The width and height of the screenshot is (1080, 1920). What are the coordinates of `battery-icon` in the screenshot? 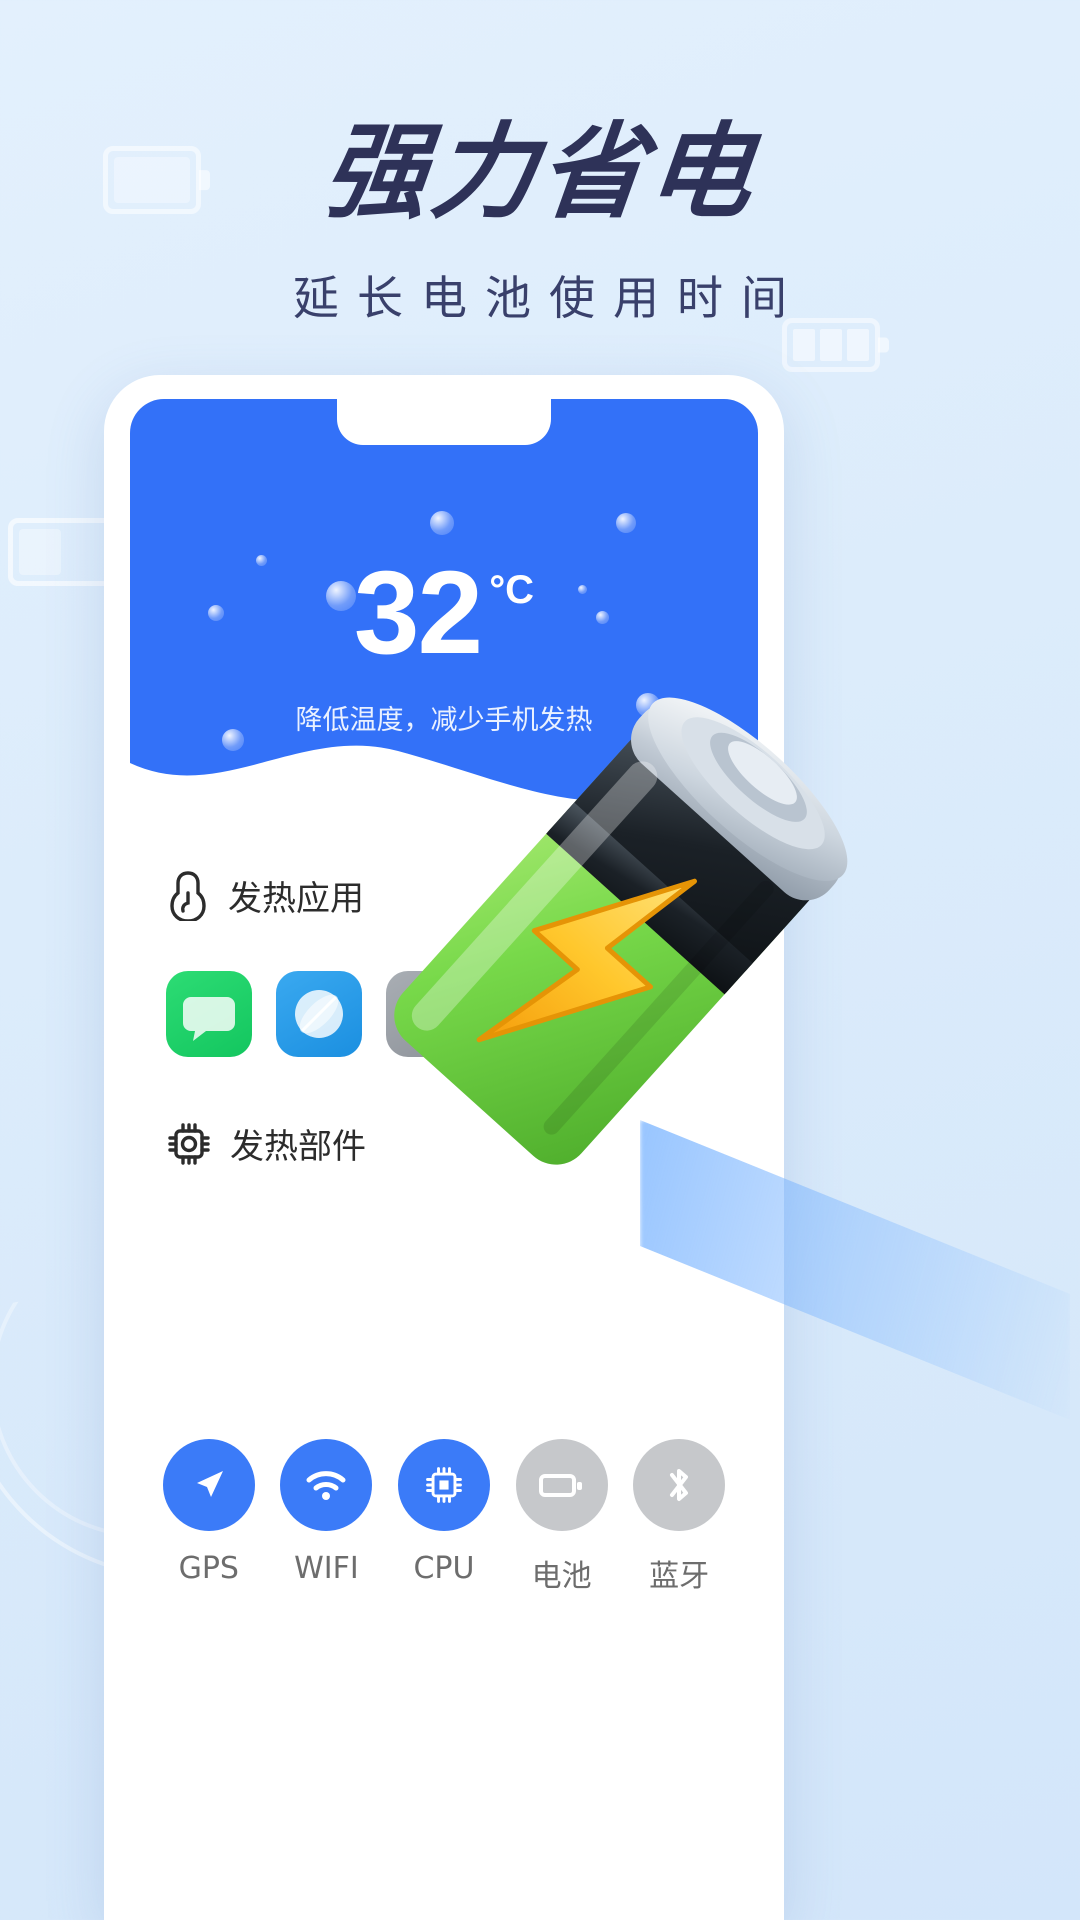 It's located at (561, 1485).